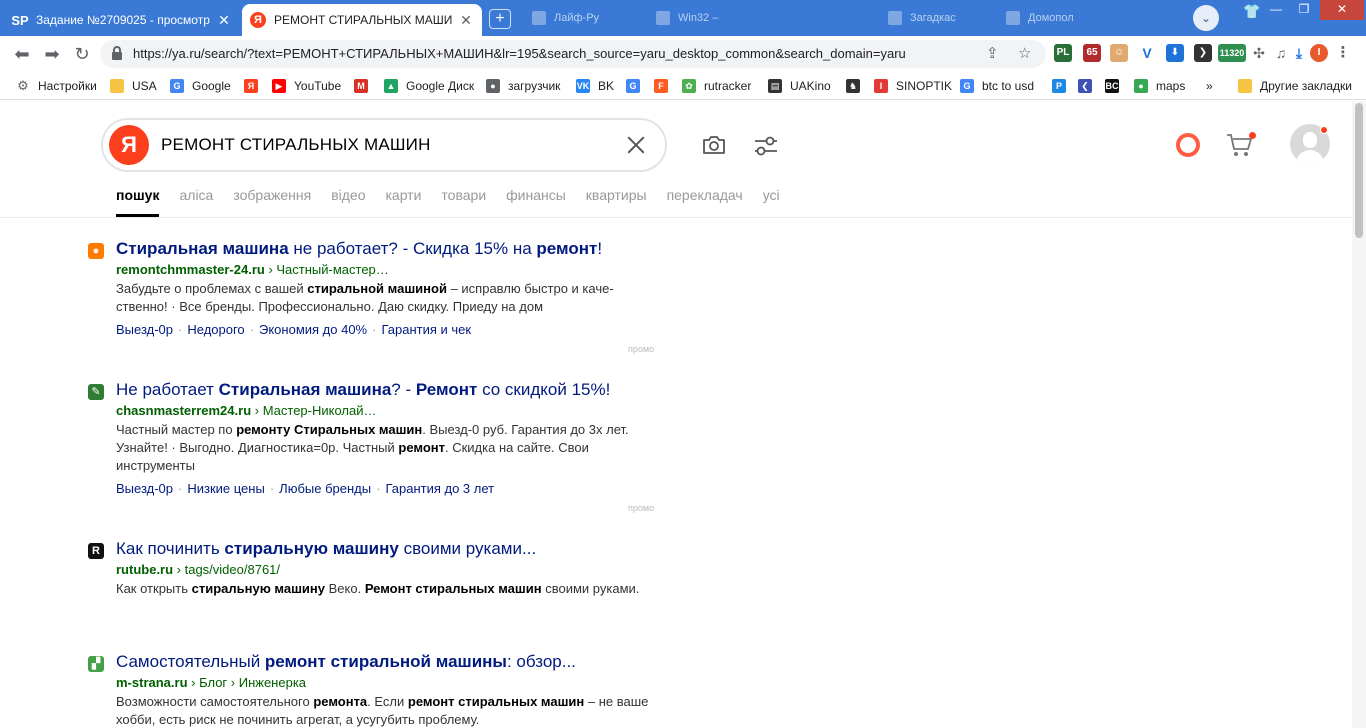  I want to click on extension-face-icon: ☺, so click(1119, 53).